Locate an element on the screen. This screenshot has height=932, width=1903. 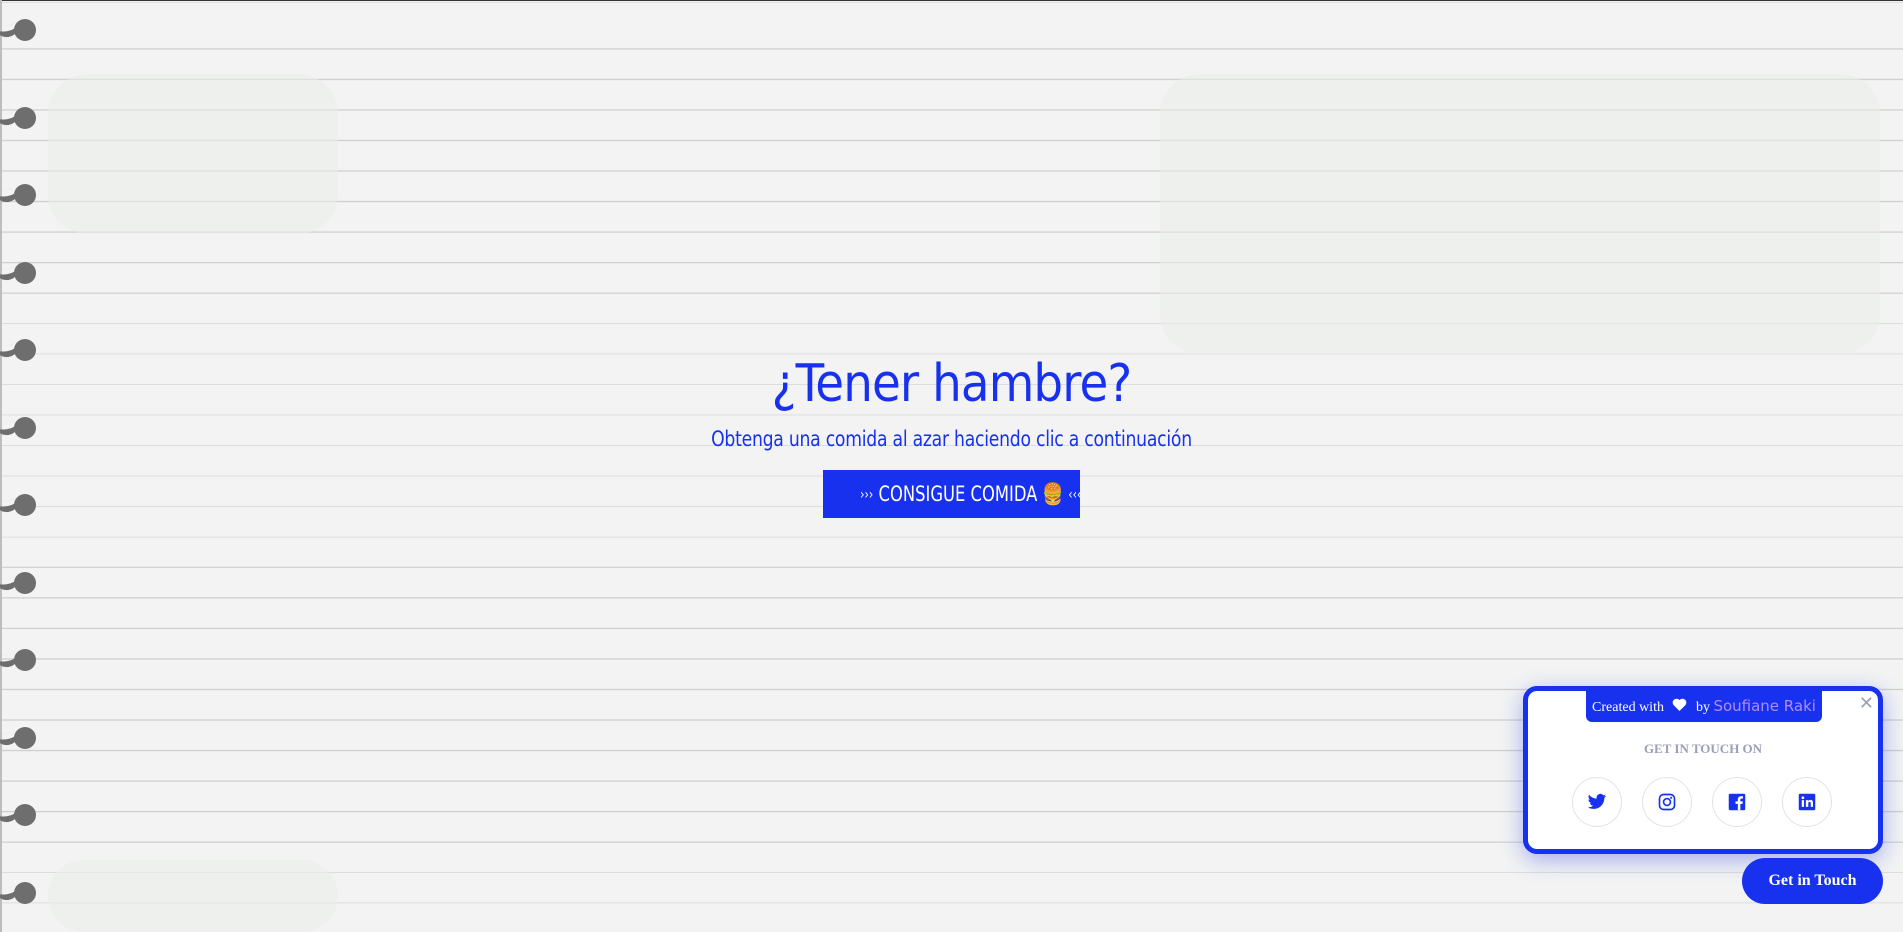
page-title: ¿Tener hambre? is located at coordinates (952, 384).